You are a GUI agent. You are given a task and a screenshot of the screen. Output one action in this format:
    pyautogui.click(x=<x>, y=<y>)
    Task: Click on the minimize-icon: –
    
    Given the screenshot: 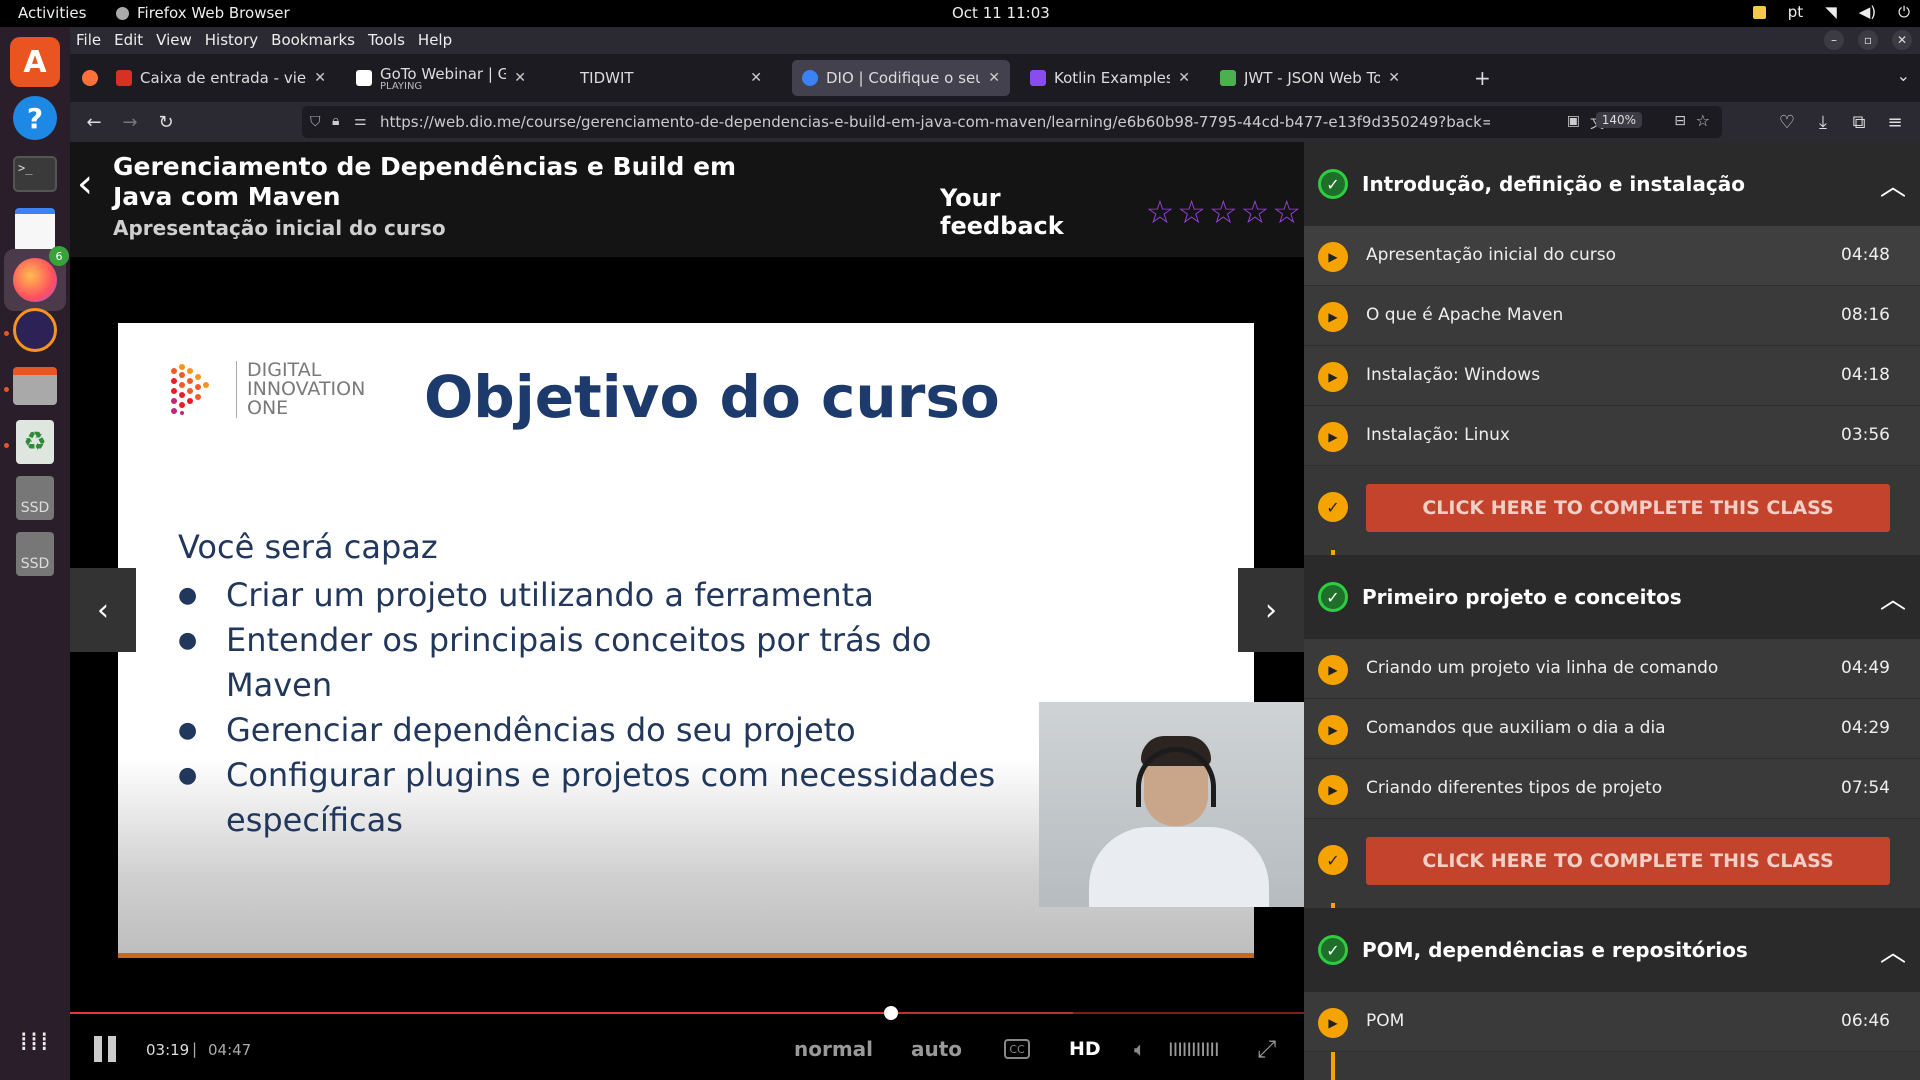 What is the action you would take?
    pyautogui.click(x=1834, y=40)
    